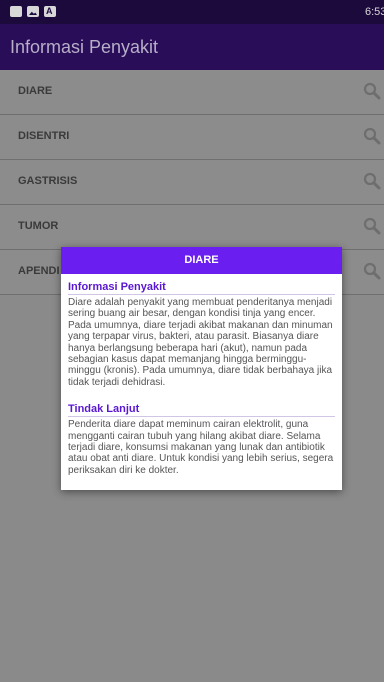 The image size is (384, 682). I want to click on status-time: 6:53, so click(374, 12).